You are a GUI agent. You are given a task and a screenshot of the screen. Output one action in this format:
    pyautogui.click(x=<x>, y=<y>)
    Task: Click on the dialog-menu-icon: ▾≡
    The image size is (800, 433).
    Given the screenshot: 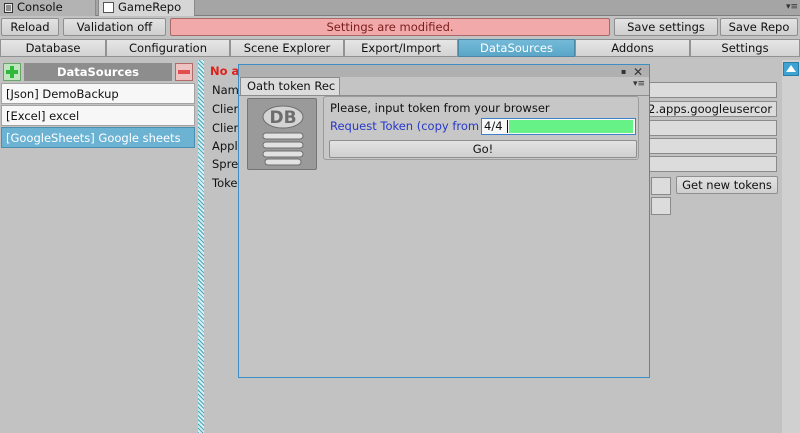 What is the action you would take?
    pyautogui.click(x=639, y=84)
    